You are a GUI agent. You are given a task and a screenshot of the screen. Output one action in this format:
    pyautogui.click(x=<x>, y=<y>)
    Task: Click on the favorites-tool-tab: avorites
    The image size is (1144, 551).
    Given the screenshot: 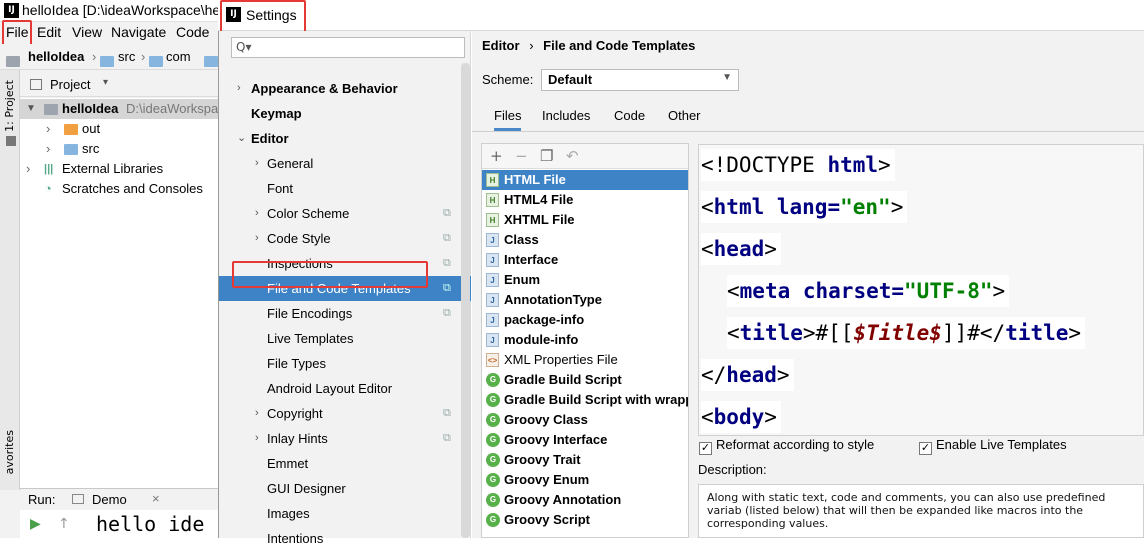 What is the action you would take?
    pyautogui.click(x=9, y=452)
    